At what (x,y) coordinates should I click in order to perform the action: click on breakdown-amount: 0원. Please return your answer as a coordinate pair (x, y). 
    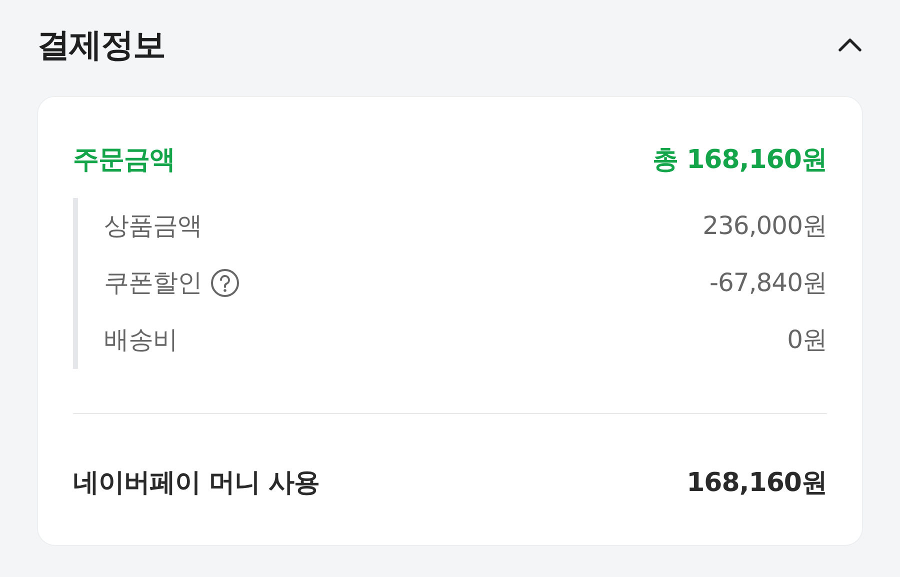
    Looking at the image, I should click on (807, 340).